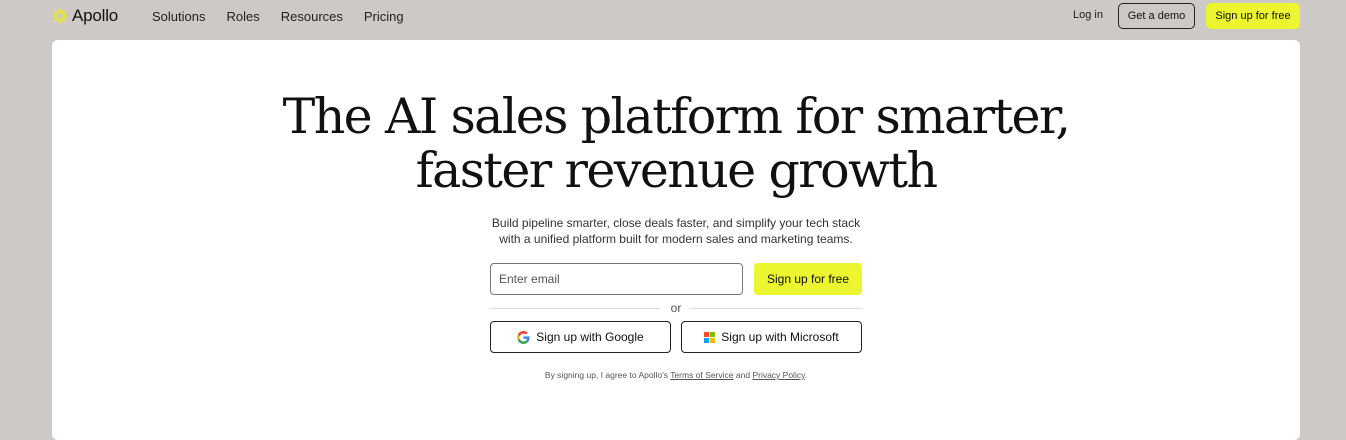 The height and width of the screenshot is (440, 1346). Describe the element at coordinates (95, 15) in the screenshot. I see `logo-text: Apollo` at that location.